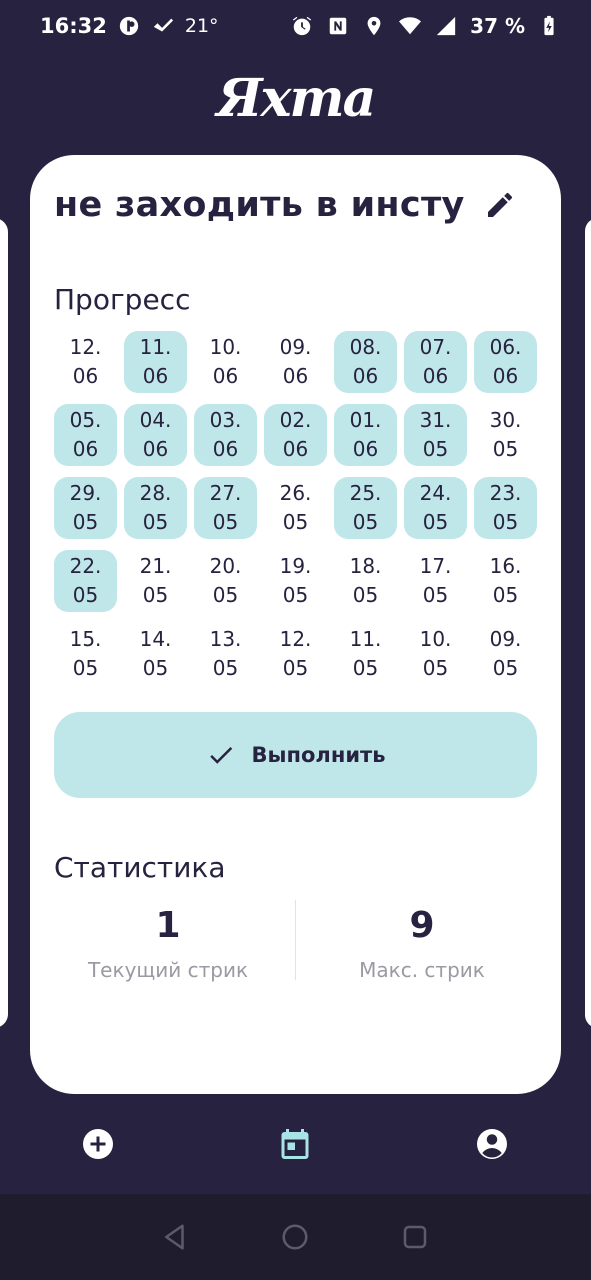  Describe the element at coordinates (365, 508) in the screenshot. I see `day-cell: 25. 05` at that location.